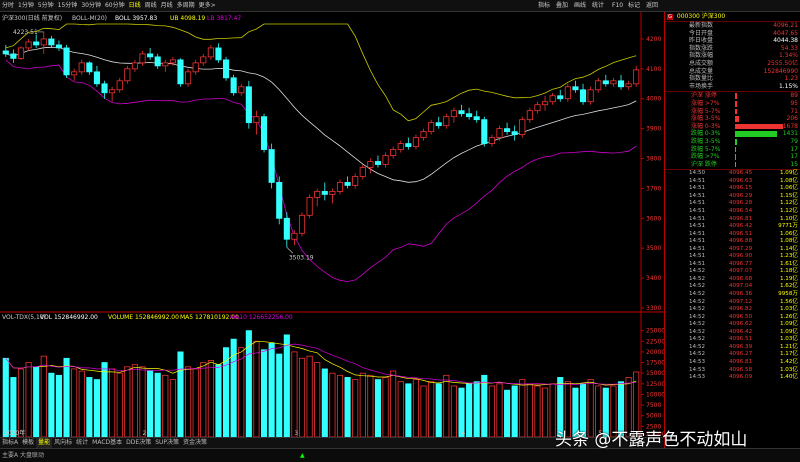 The image size is (800, 462). What do you see at coordinates (653, 159) in the screenshot?
I see `price-tick-label: 3800` at bounding box center [653, 159].